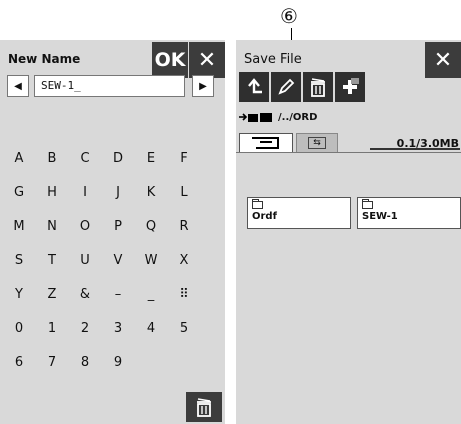  I want to click on key-button: ⠿, so click(184, 294).